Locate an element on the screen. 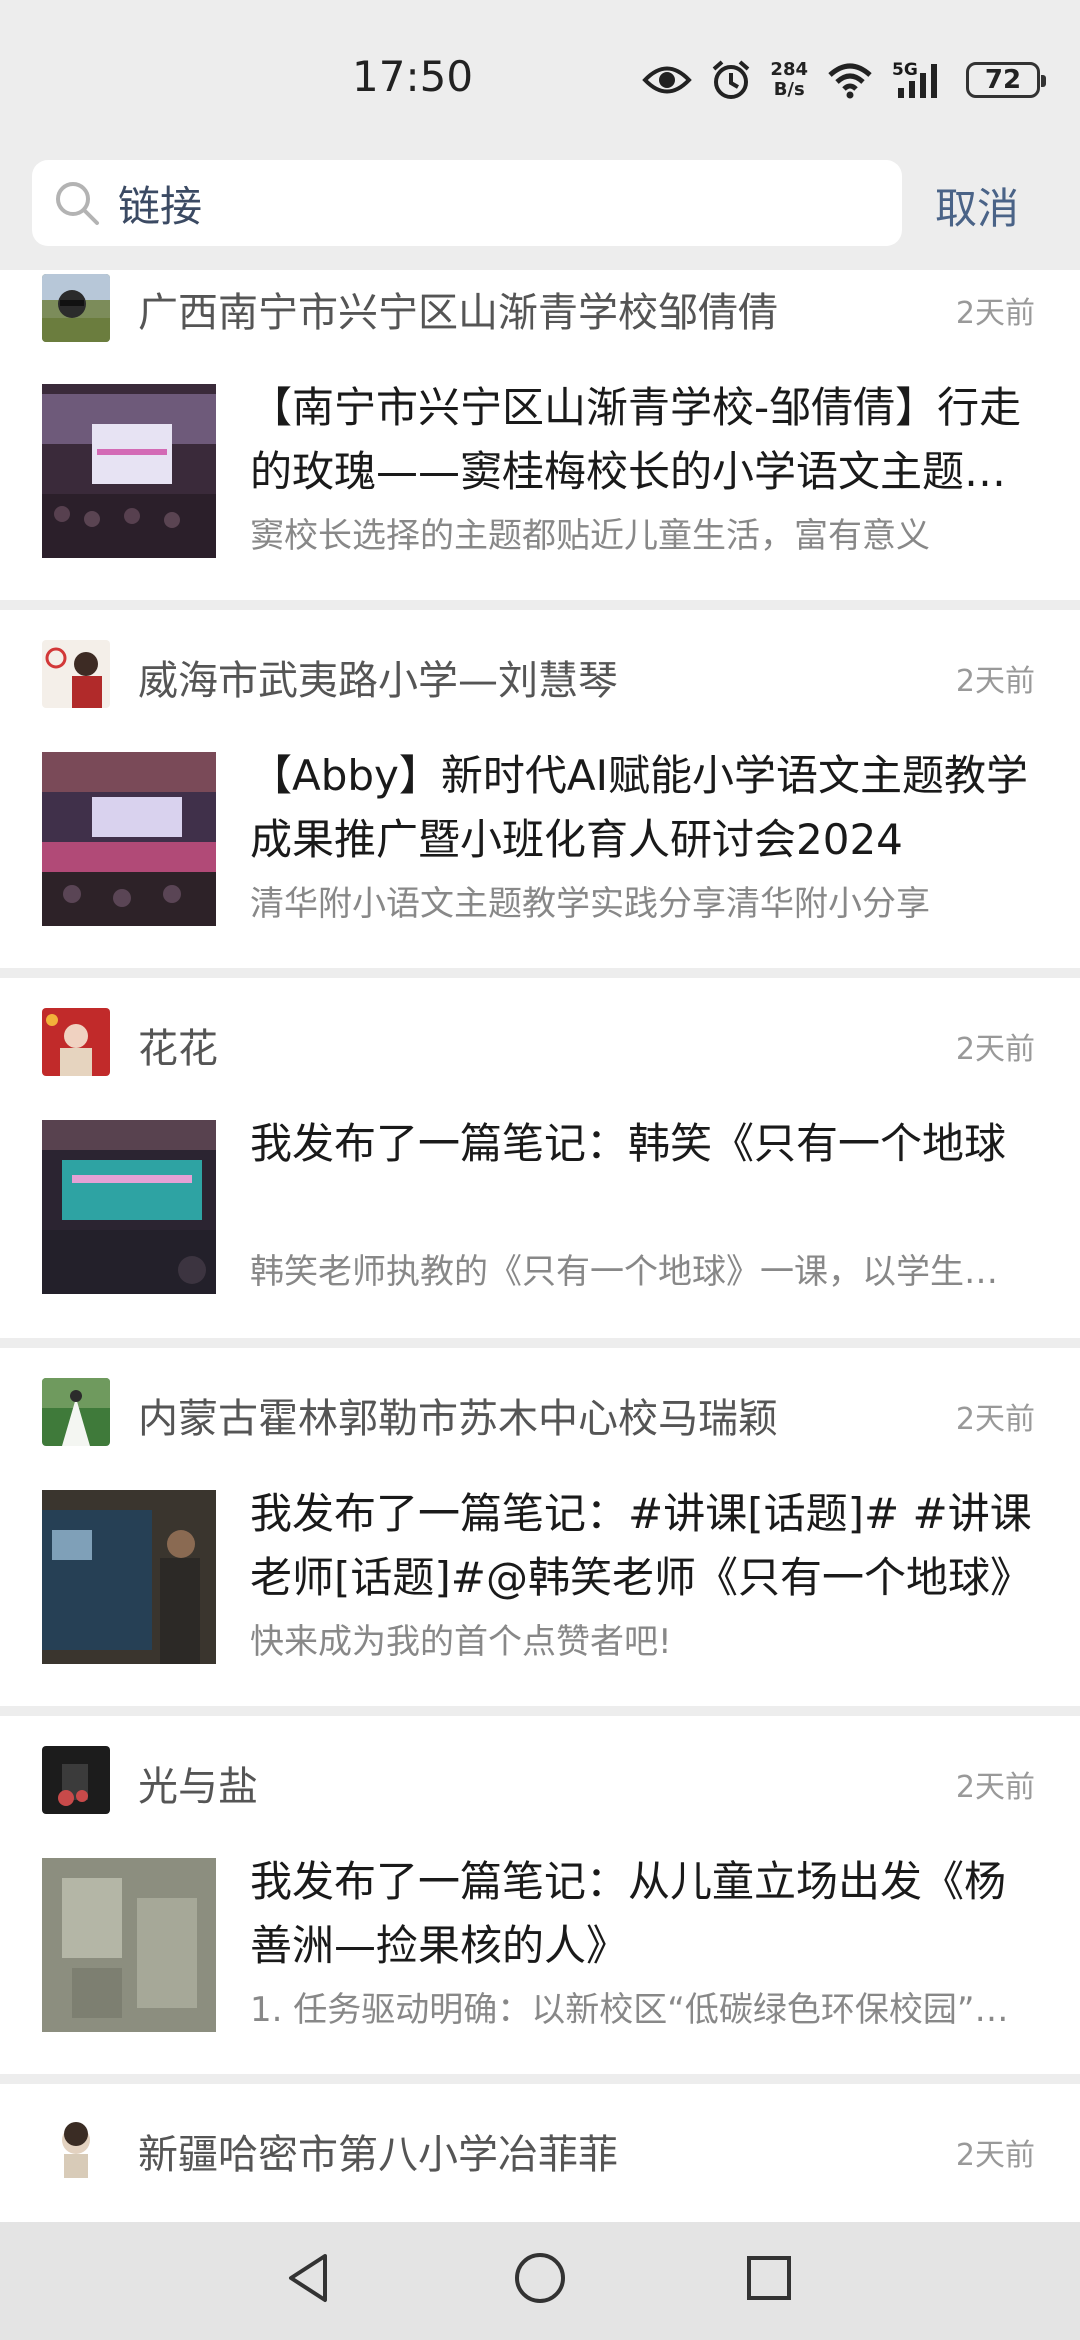 The width and height of the screenshot is (1080, 2340). post-title: 我发布了一篇笔记：从儿童立场出发《杨善洲—捡果核的人》 is located at coordinates (645, 1914).